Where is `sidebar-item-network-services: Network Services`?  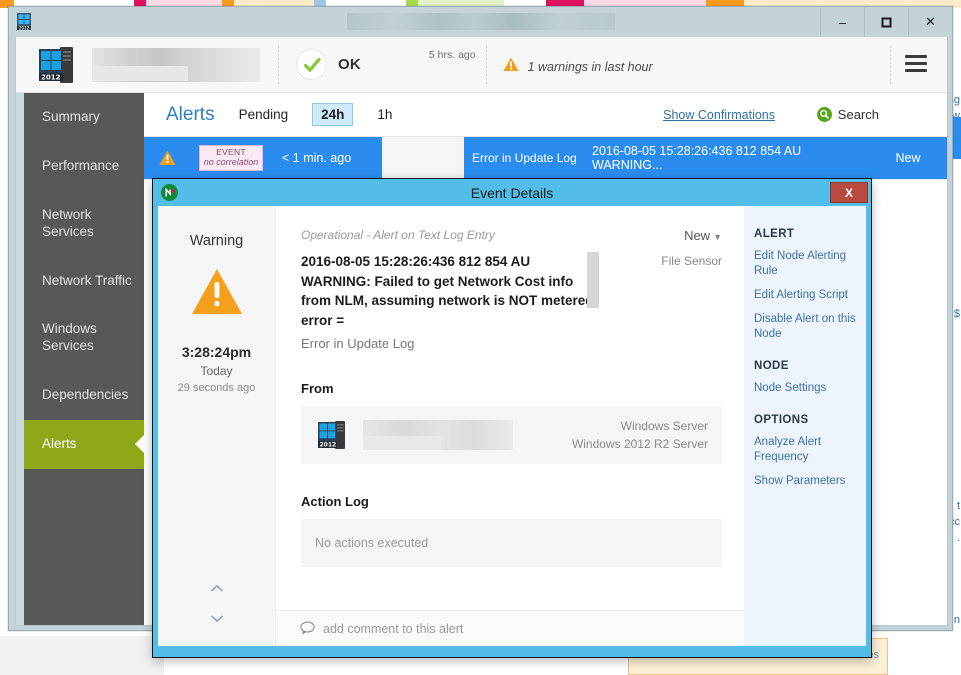 sidebar-item-network-services: Network Services is located at coordinates (84, 224).